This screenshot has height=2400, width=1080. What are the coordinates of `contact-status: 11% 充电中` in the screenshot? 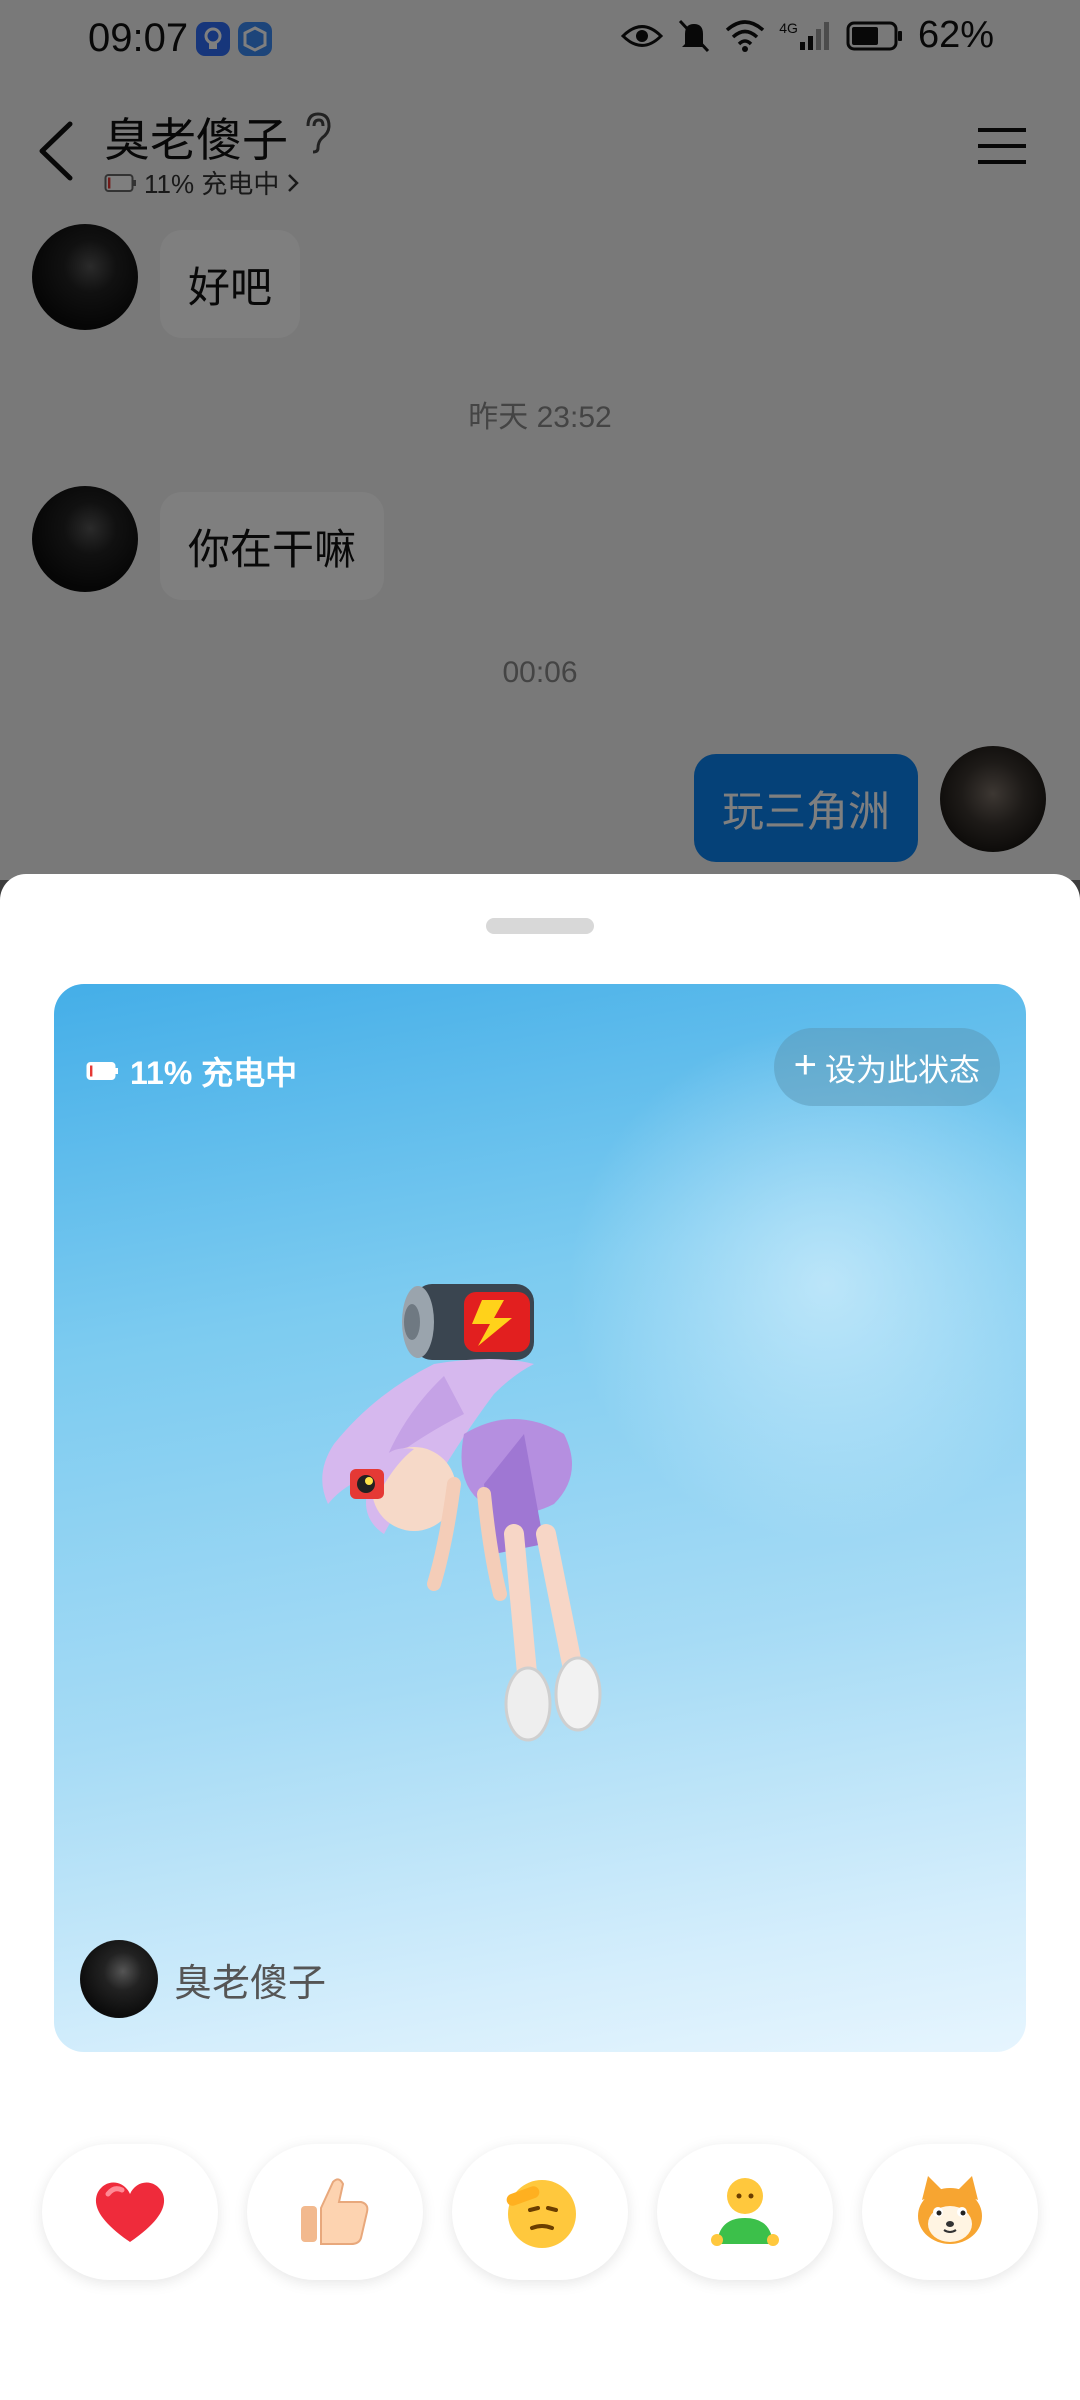 It's located at (202, 182).